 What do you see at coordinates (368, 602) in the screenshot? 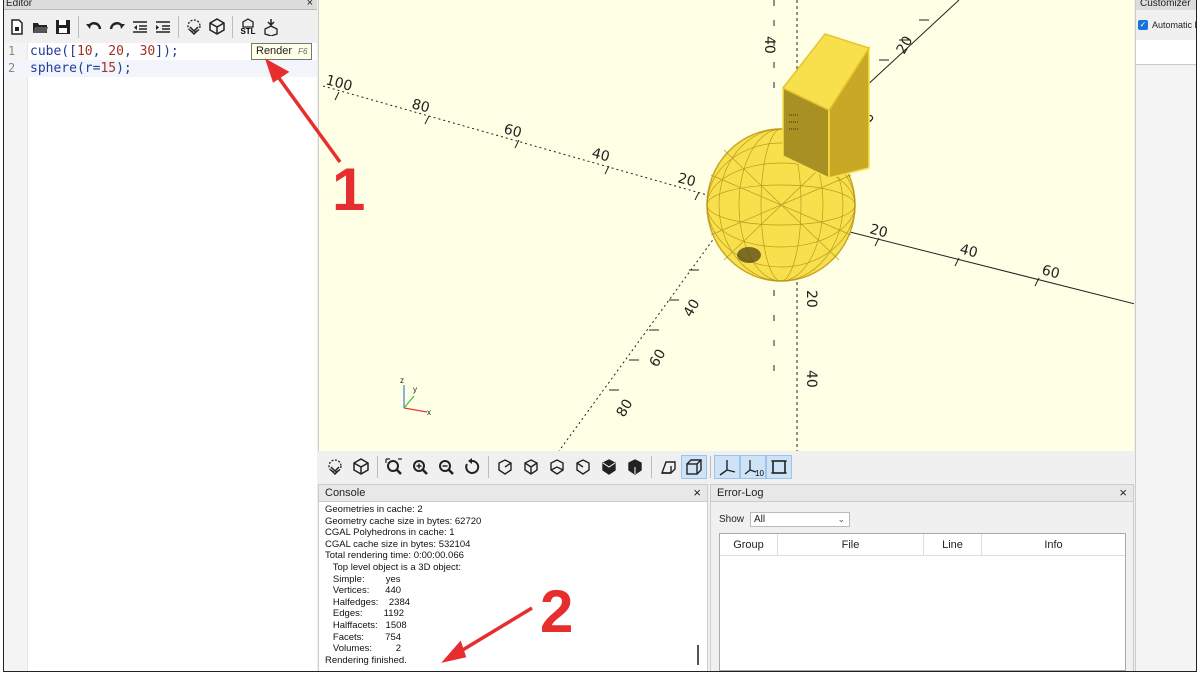
I see `console-line: Halfedges: 2384` at bounding box center [368, 602].